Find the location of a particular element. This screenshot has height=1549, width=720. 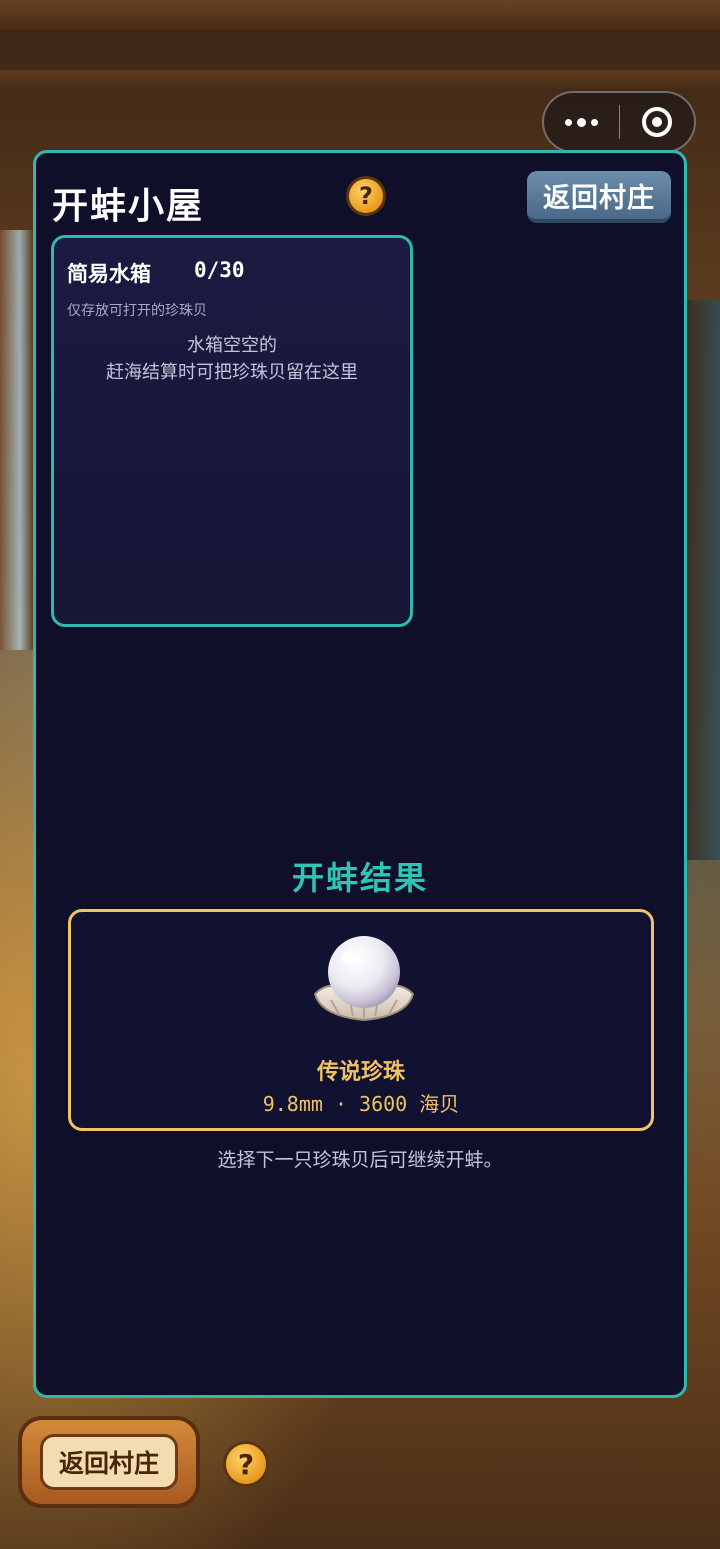

target-circle-icon is located at coordinates (657, 122).